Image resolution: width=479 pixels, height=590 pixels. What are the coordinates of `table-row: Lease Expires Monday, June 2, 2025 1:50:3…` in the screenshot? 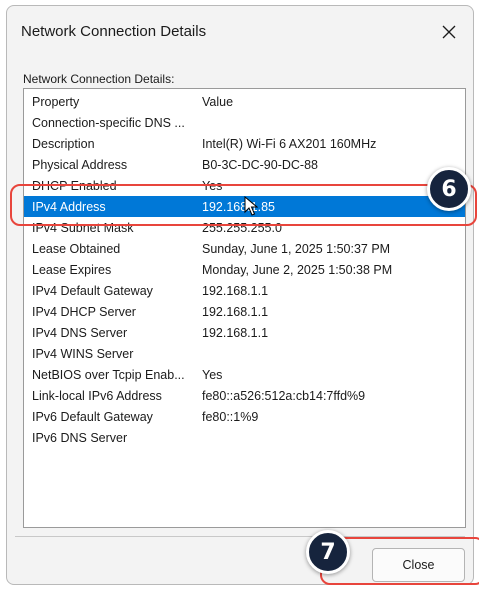 It's located at (244, 269).